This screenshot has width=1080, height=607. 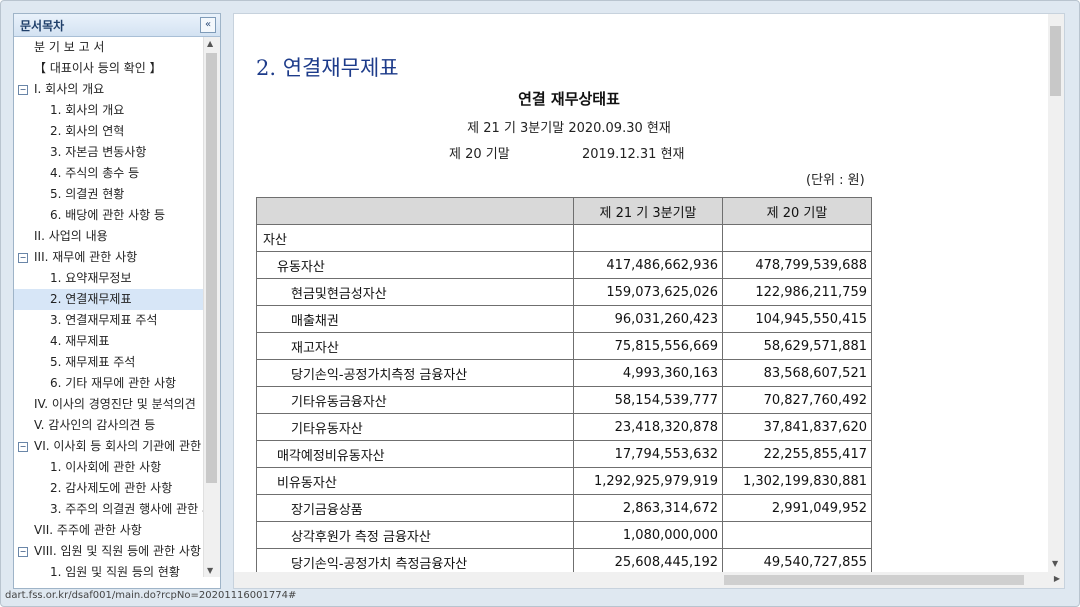 I want to click on prior-value-cell: 104,945,550,415, so click(x=797, y=319).